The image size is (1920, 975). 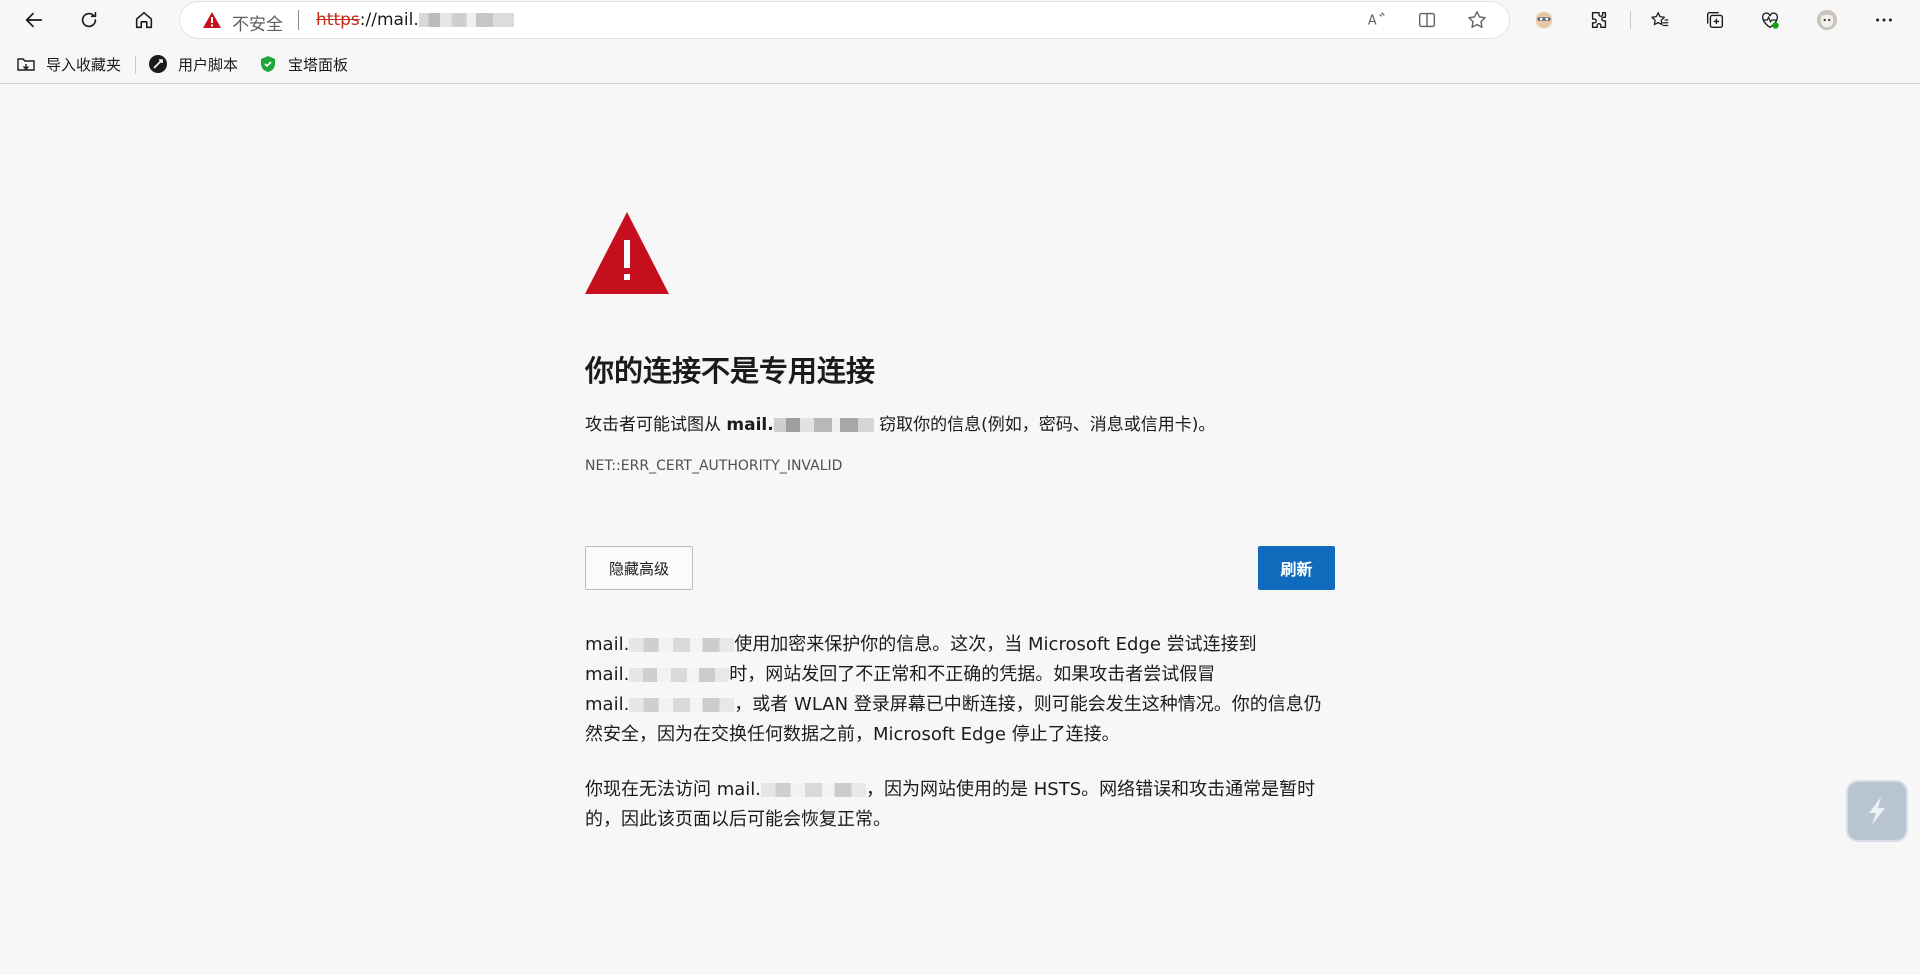 I want to click on heart-pulse-icon, so click(x=1770, y=20).